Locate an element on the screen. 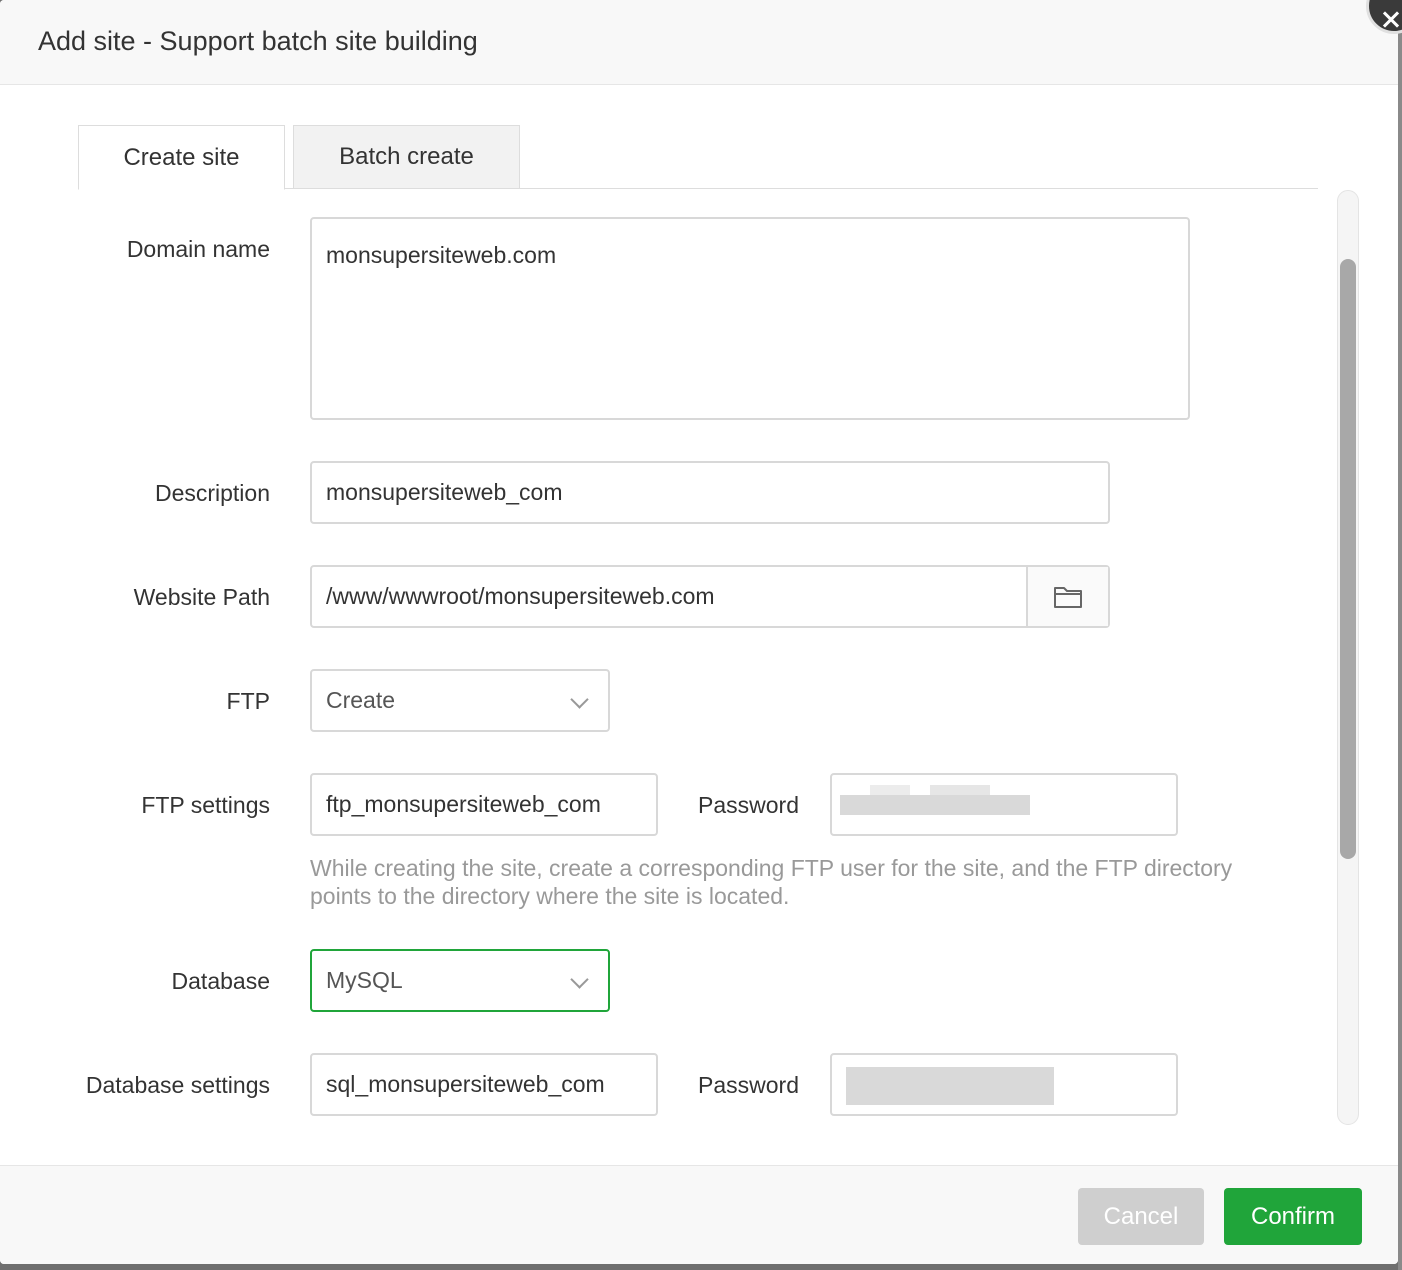 The image size is (1402, 1270). ftp-password-input is located at coordinates (1004, 804).